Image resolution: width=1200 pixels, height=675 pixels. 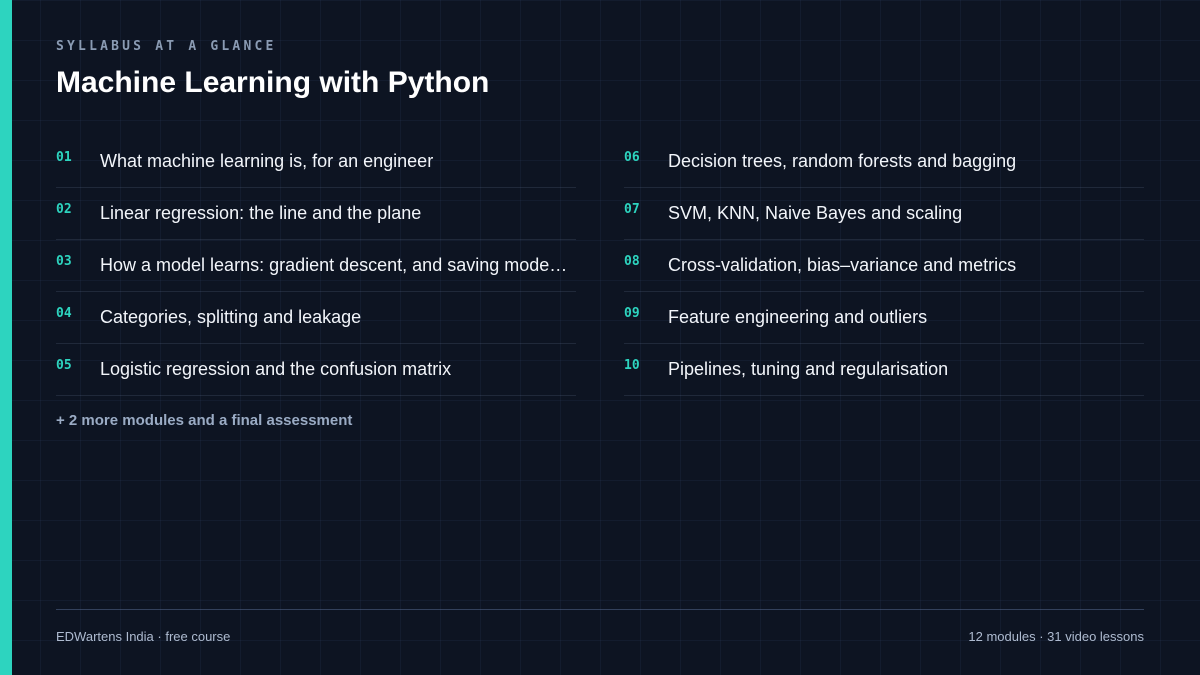 I want to click on page-title: Machine Learning with Python, so click(x=273, y=82).